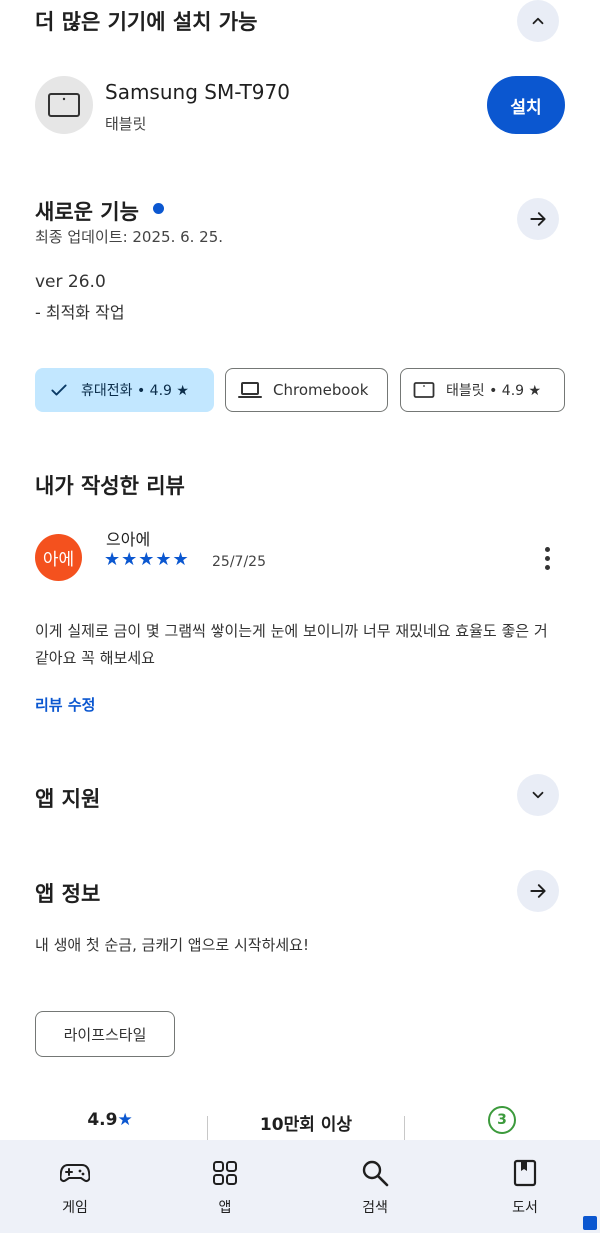 The image size is (600, 1233). I want to click on search-icon, so click(375, 1173).